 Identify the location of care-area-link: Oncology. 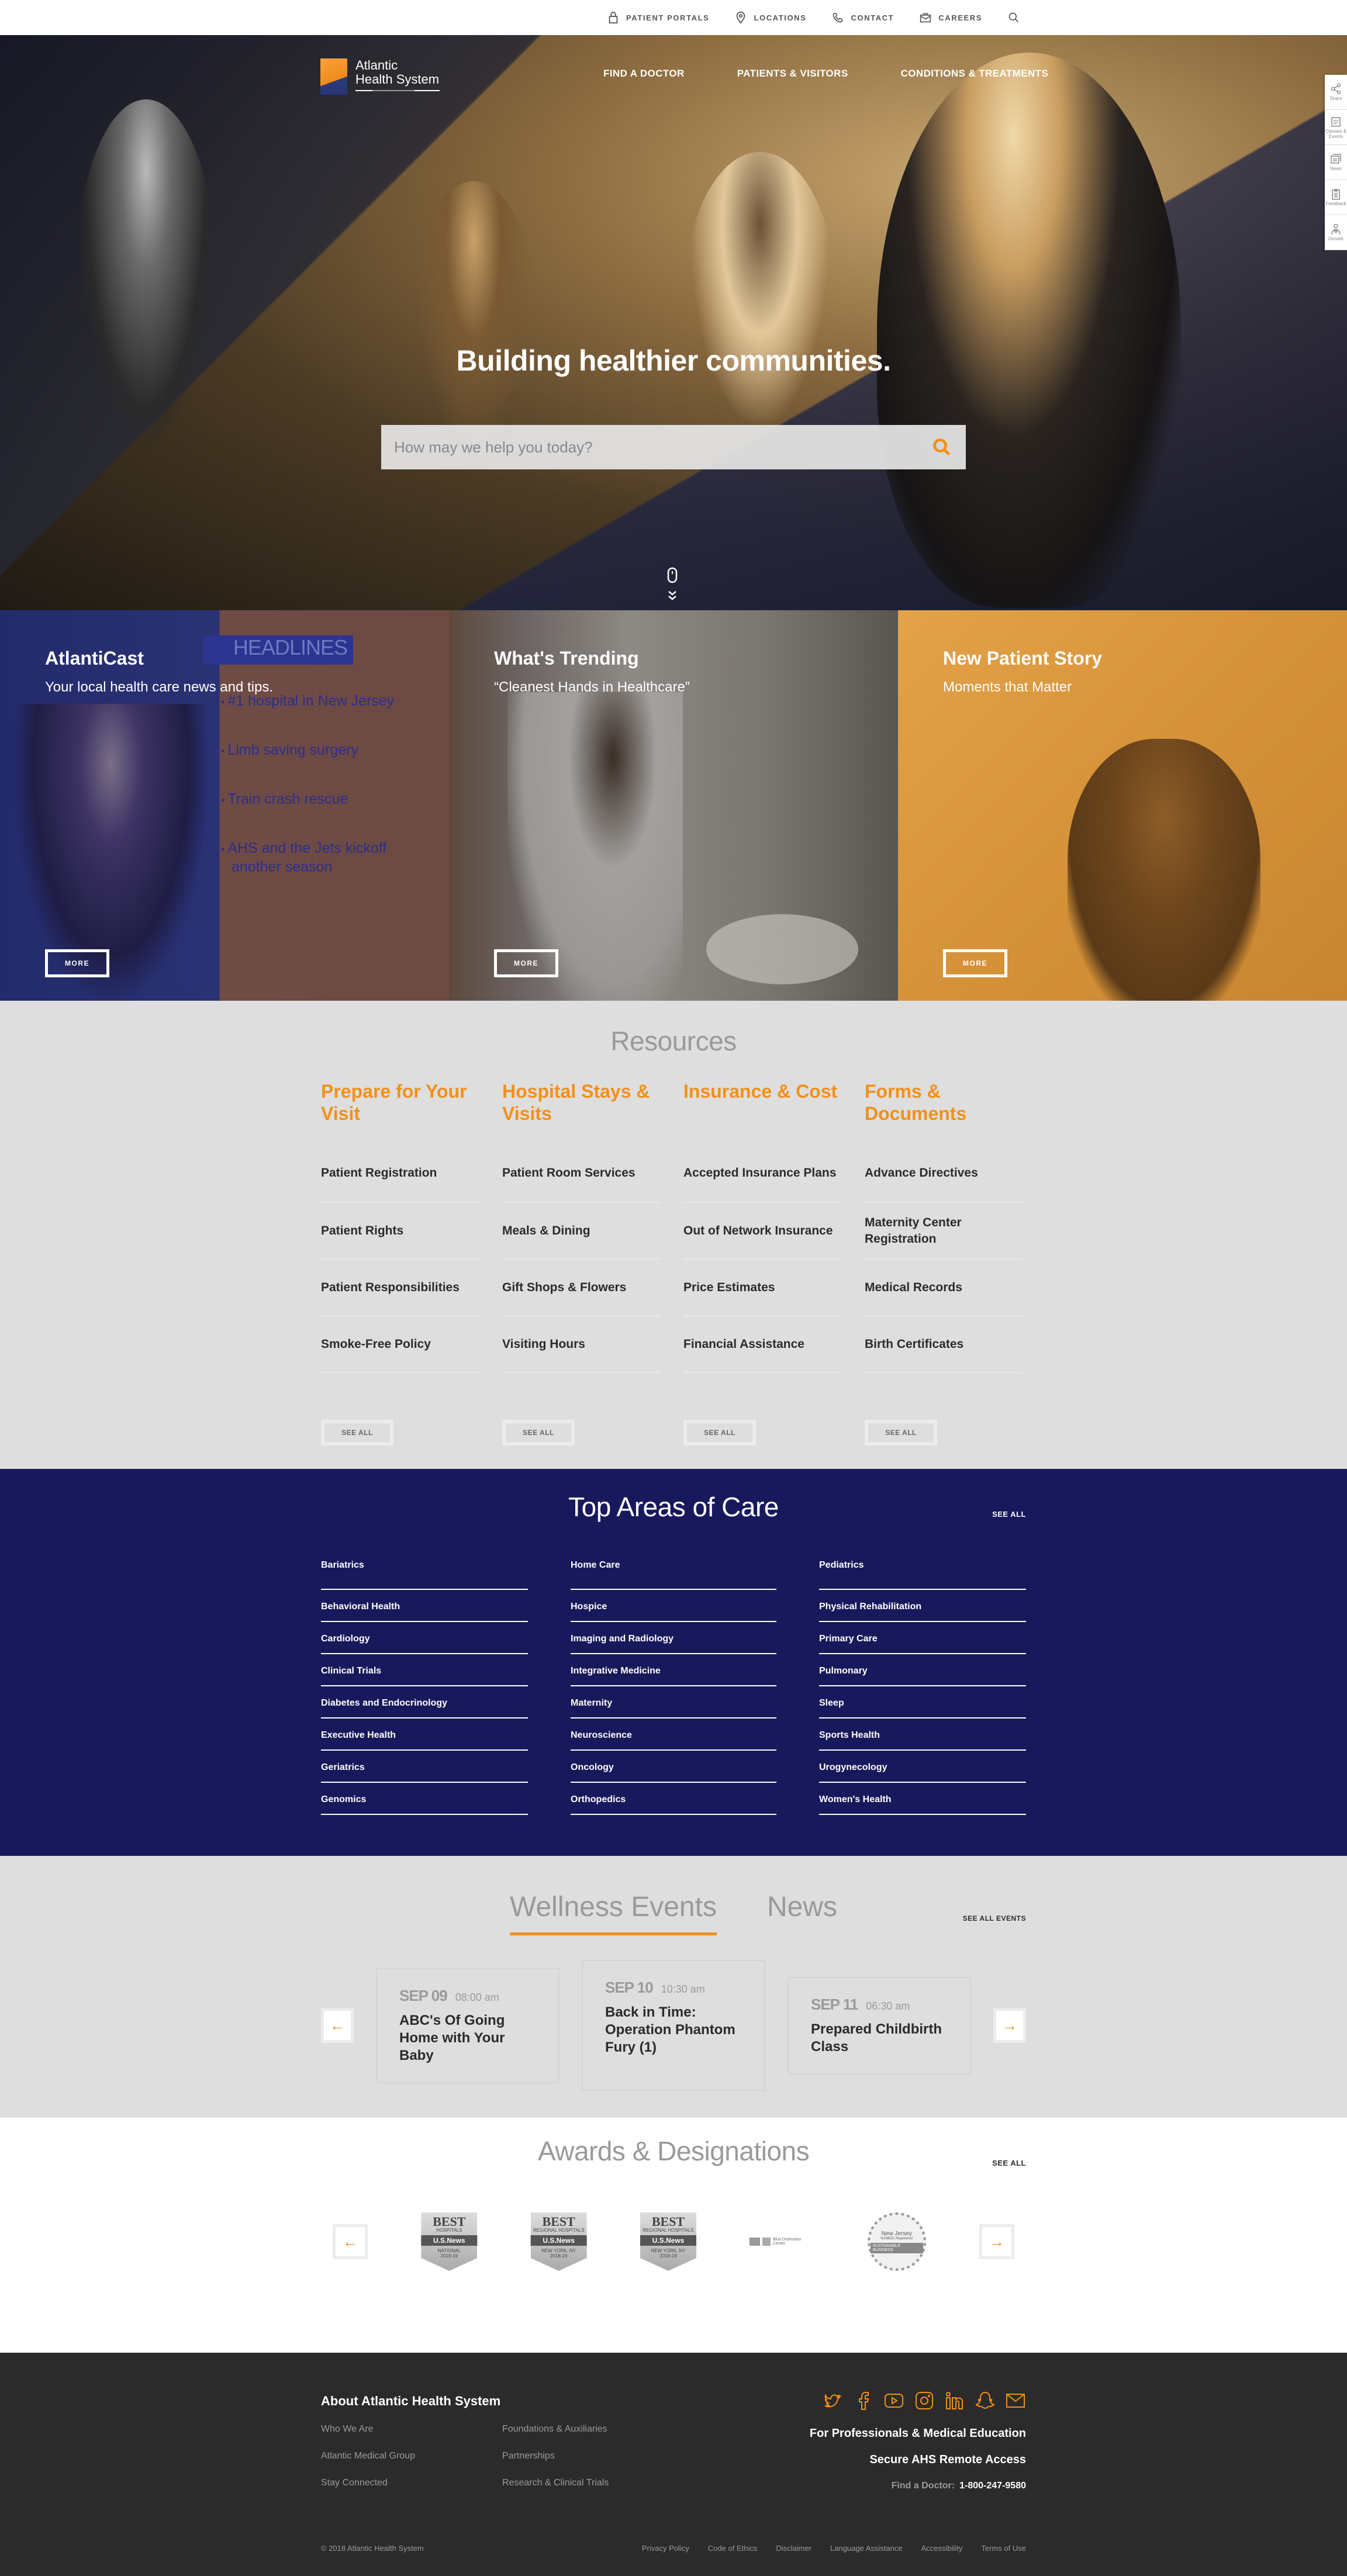
(673, 1767).